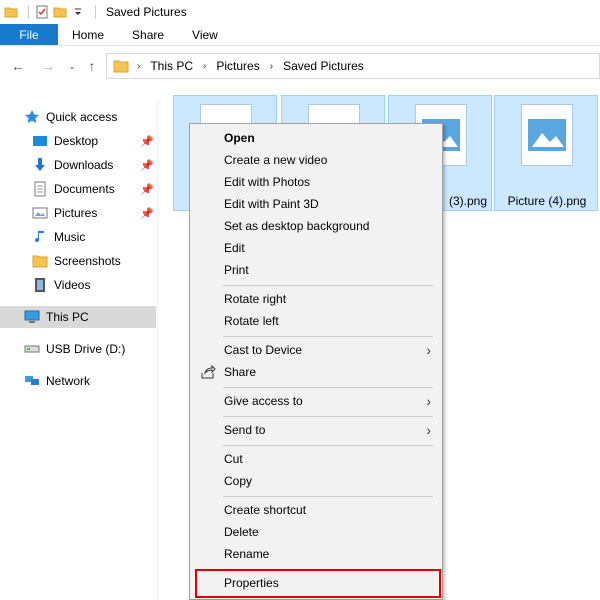 This screenshot has height=600, width=600. What do you see at coordinates (316, 372) in the screenshot?
I see `menu-item-share: Share` at bounding box center [316, 372].